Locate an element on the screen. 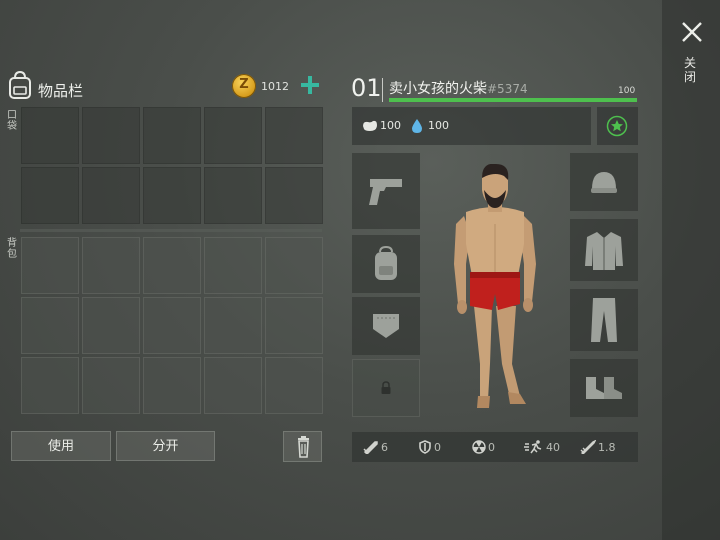  pocket-label: 口袋 is located at coordinates (12, 121).